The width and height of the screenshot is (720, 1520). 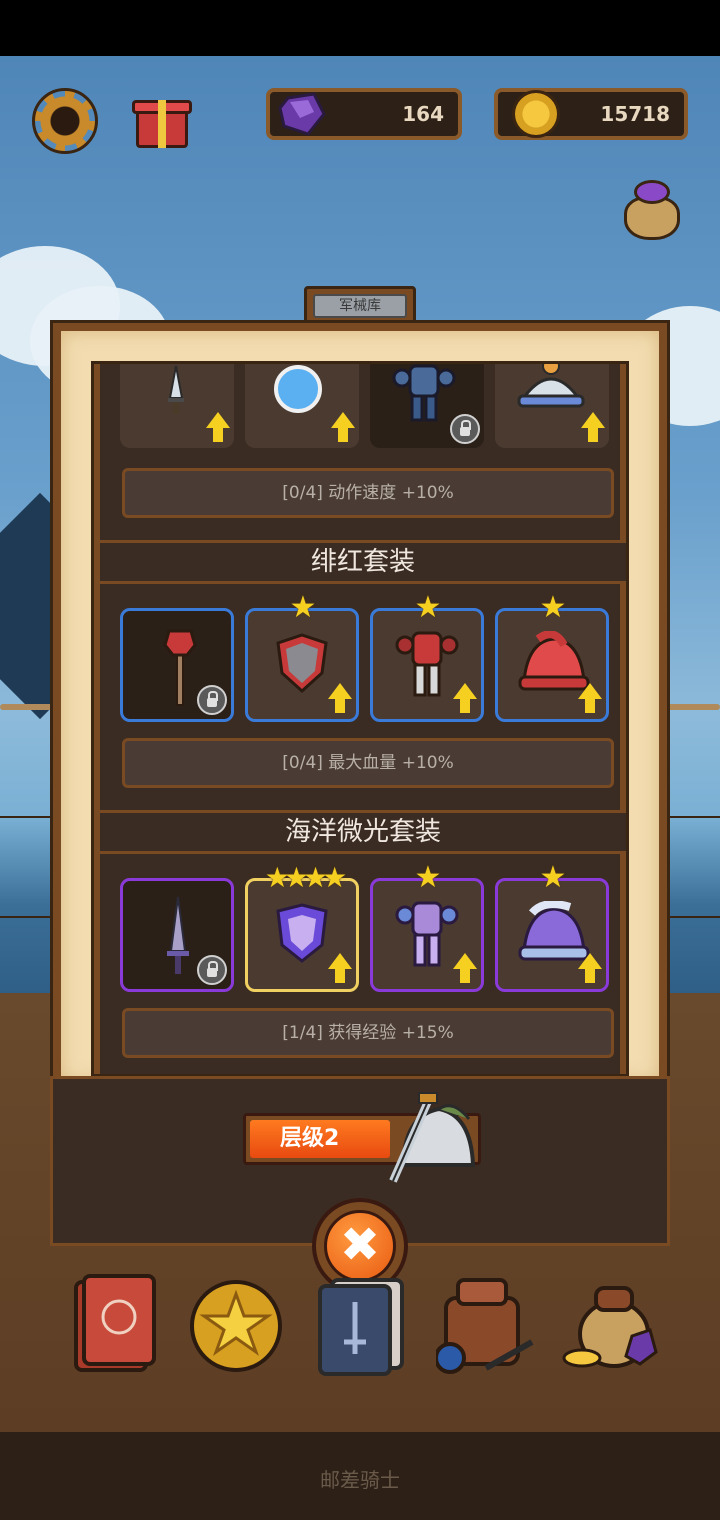 I want to click on backpack-icon, so click(x=486, y=1324).